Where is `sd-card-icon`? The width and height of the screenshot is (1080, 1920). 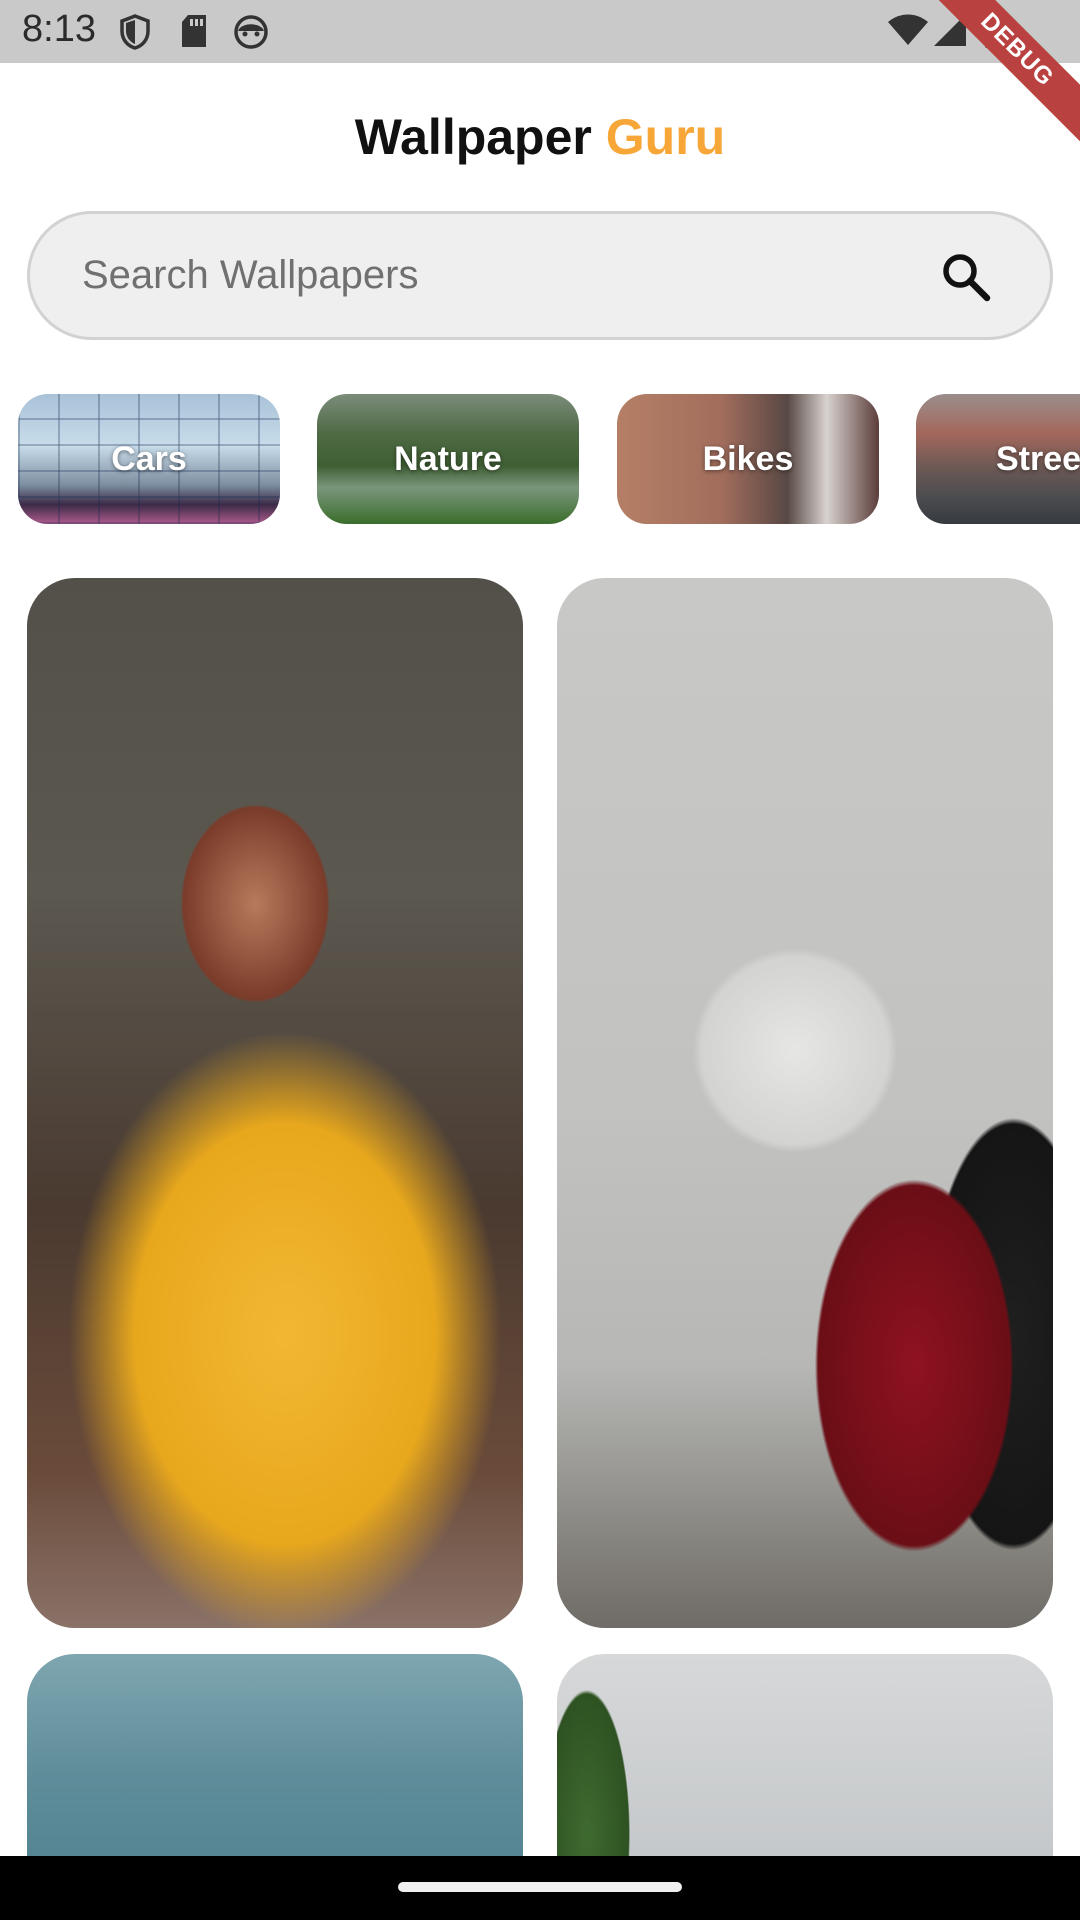 sd-card-icon is located at coordinates (194, 33).